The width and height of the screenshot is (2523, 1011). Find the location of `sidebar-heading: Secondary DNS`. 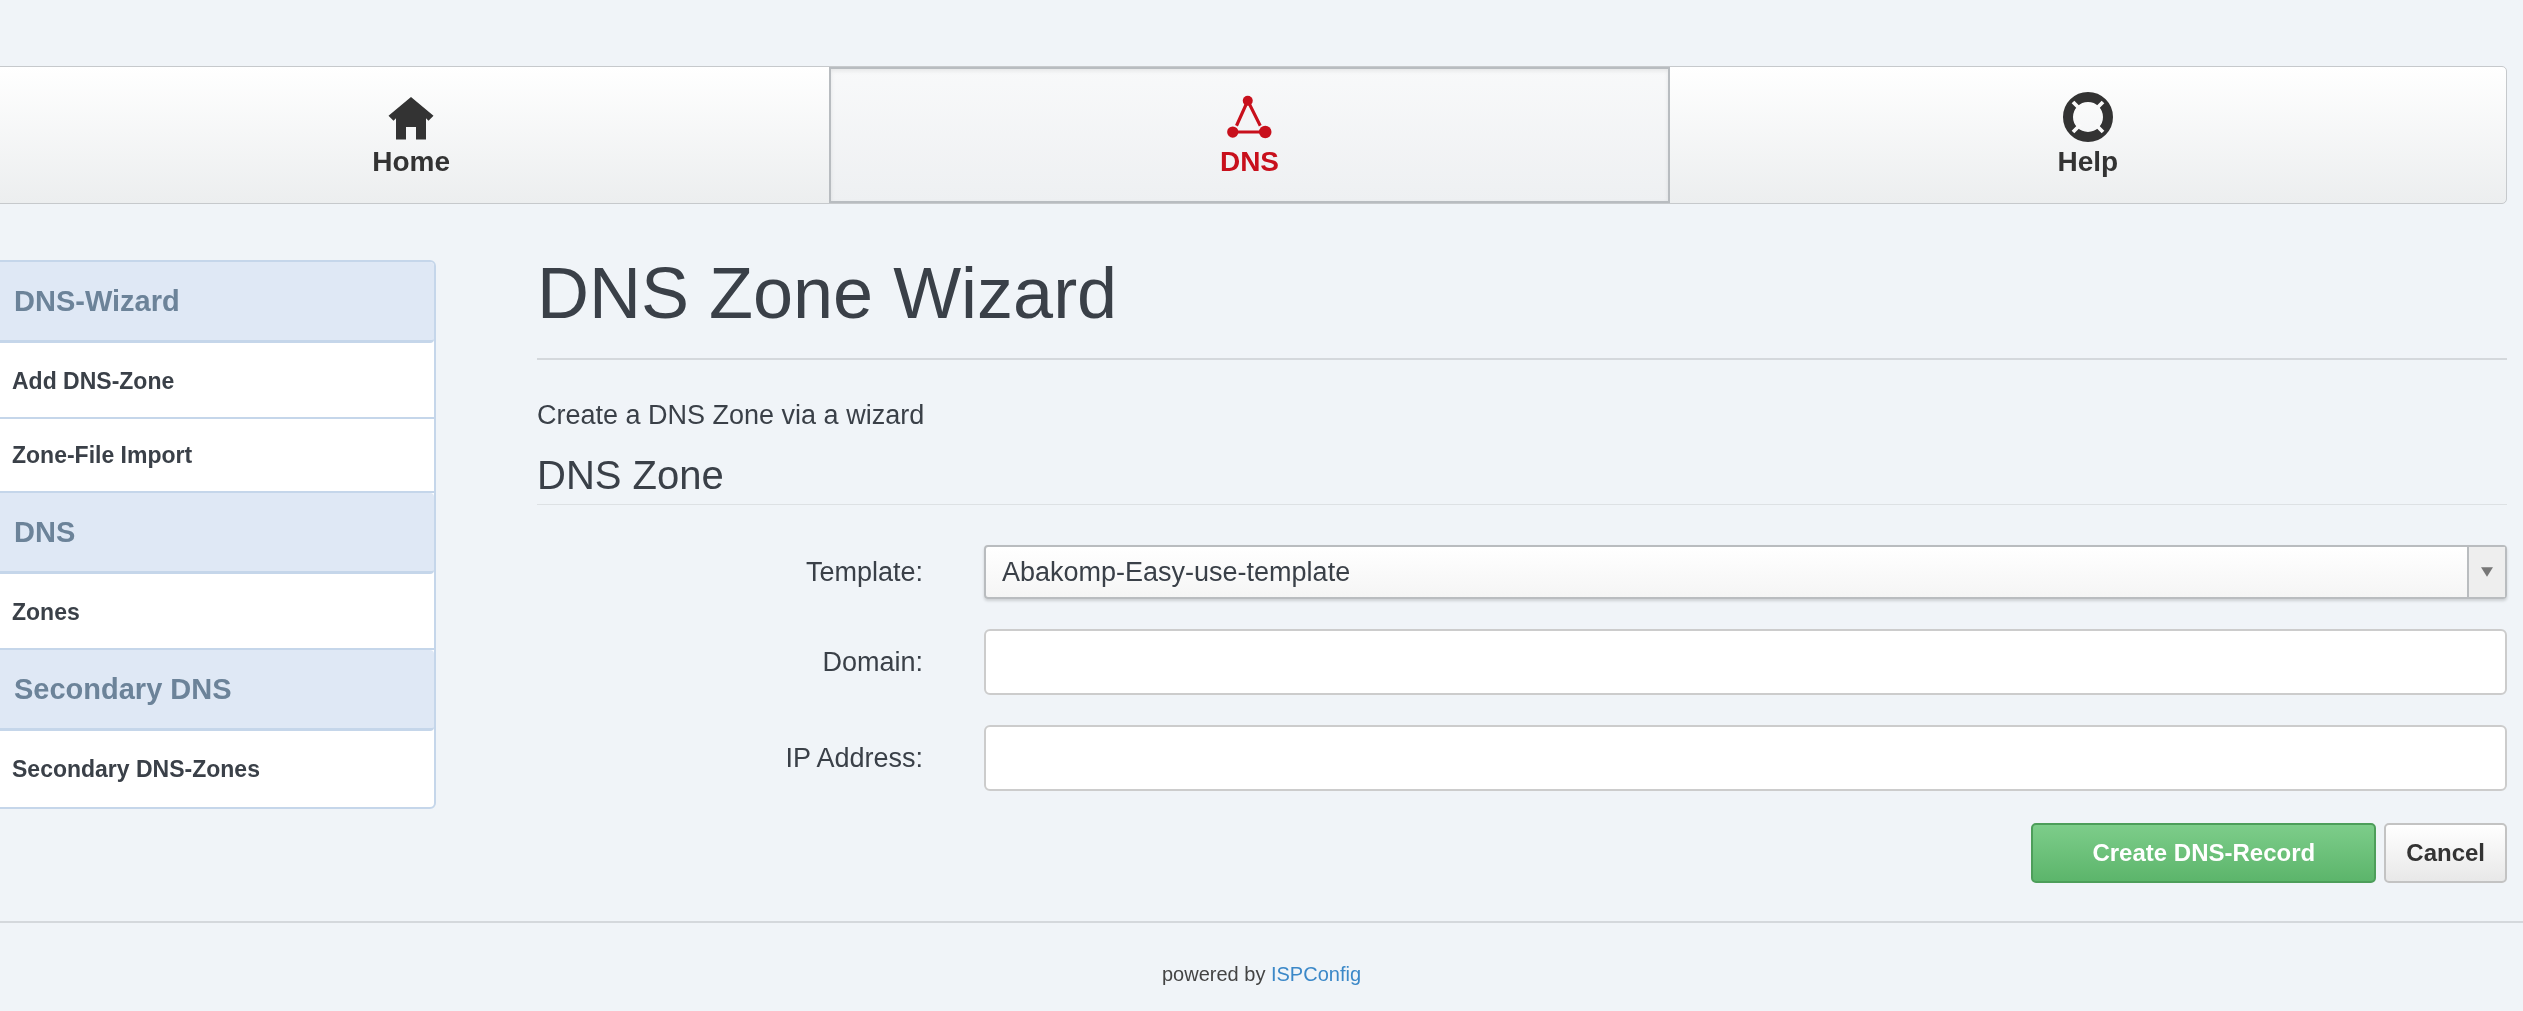

sidebar-heading: Secondary DNS is located at coordinates (217, 690).